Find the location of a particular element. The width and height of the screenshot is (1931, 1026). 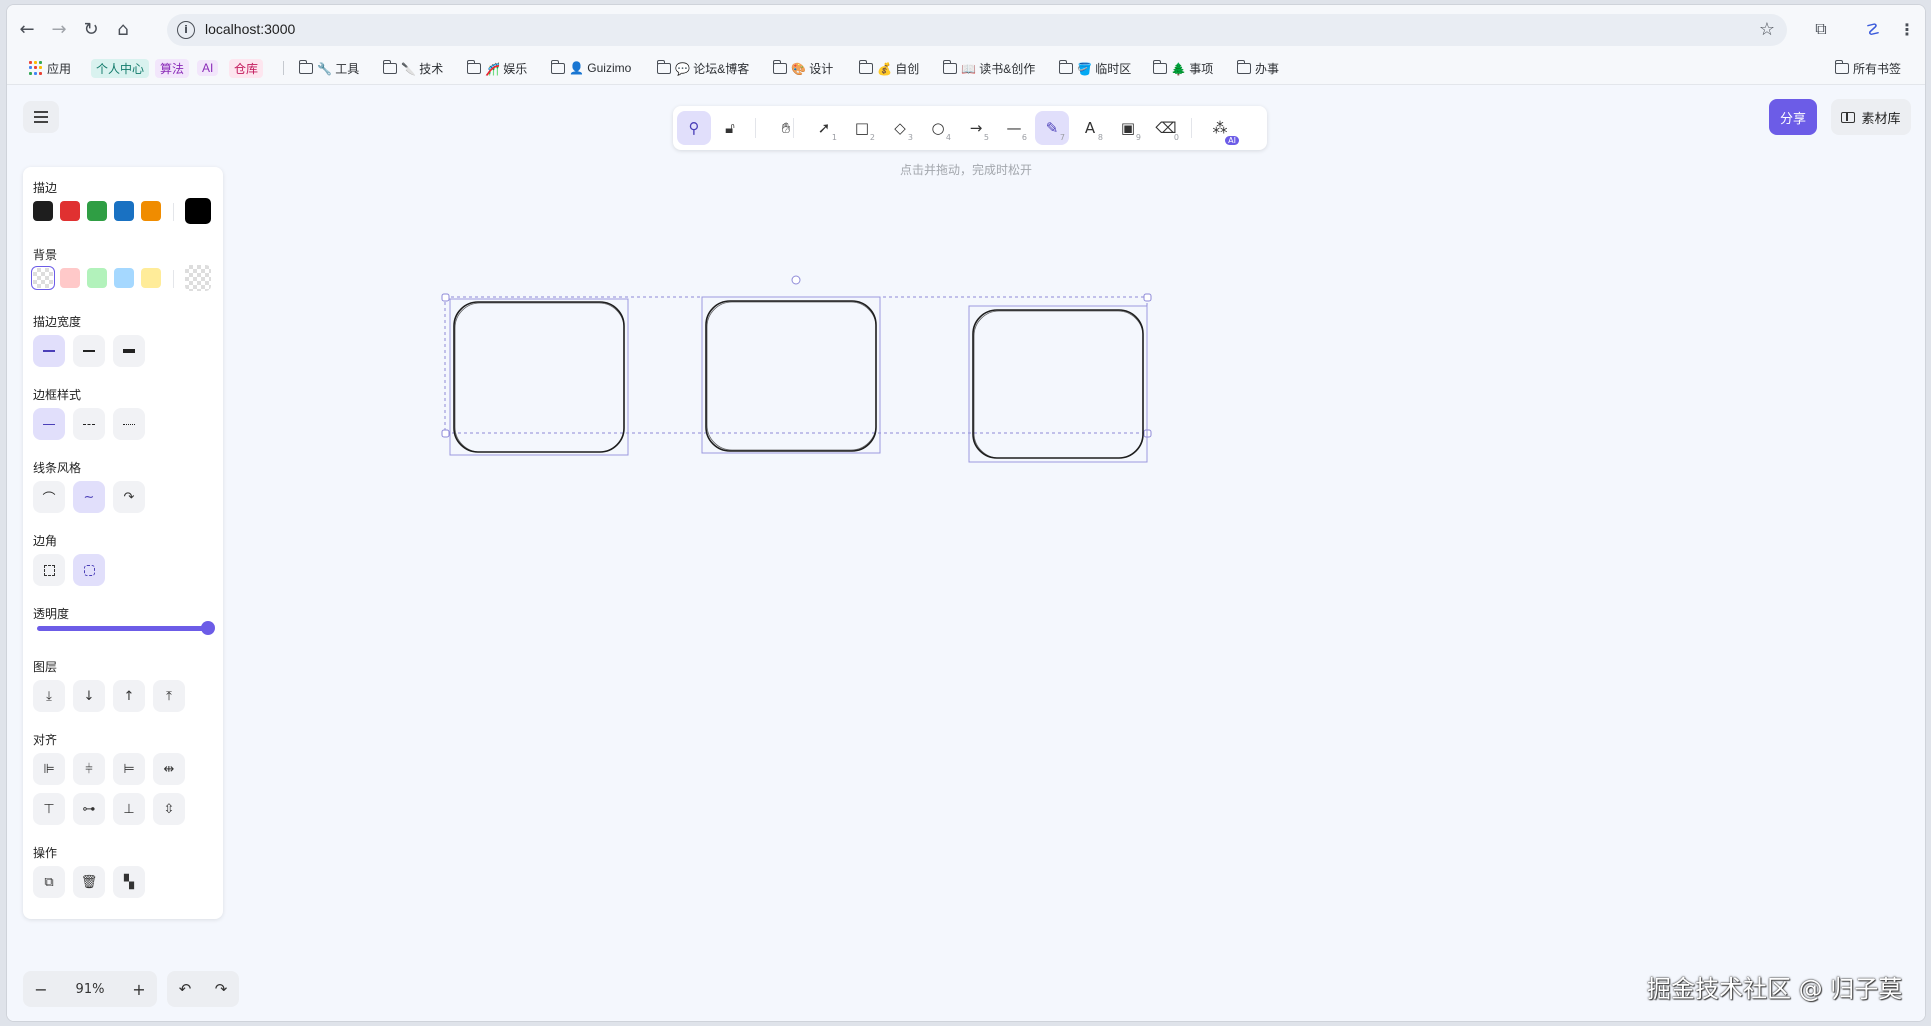

shape-1-bounding-box is located at coordinates (539, 377).